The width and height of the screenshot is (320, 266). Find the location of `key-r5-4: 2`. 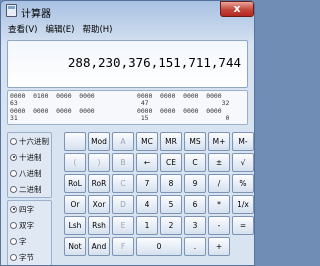

key-r5-4: 2 is located at coordinates (171, 225).